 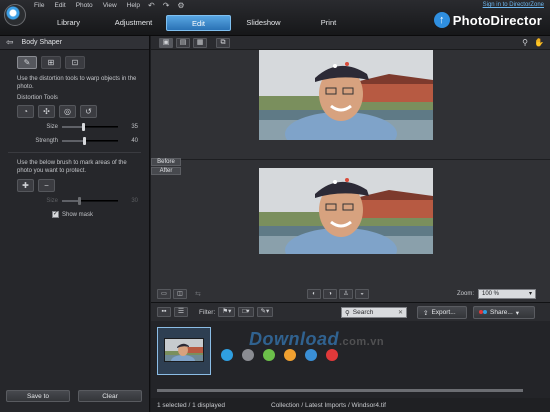 I want to click on back-arrow-icon: ⇦, so click(x=10, y=42).